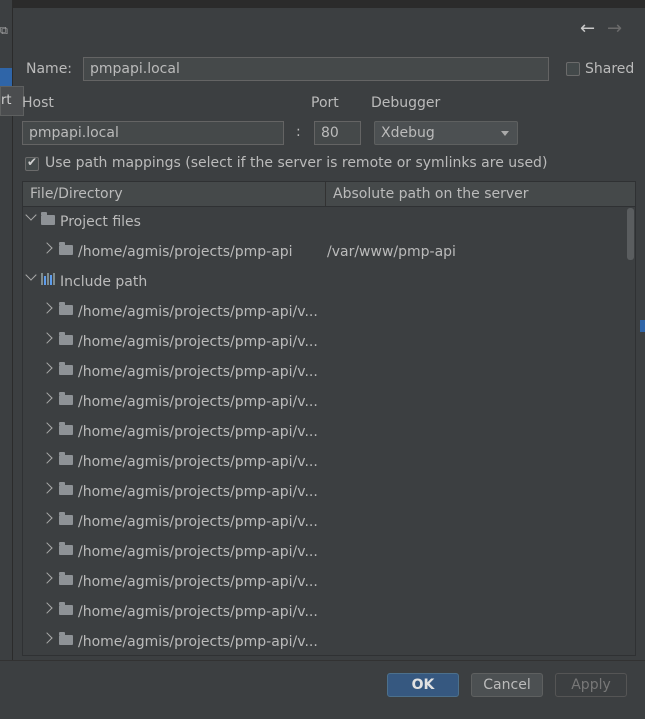 This screenshot has width=645, height=719. What do you see at coordinates (337, 133) in the screenshot?
I see `port-field: 80` at bounding box center [337, 133].